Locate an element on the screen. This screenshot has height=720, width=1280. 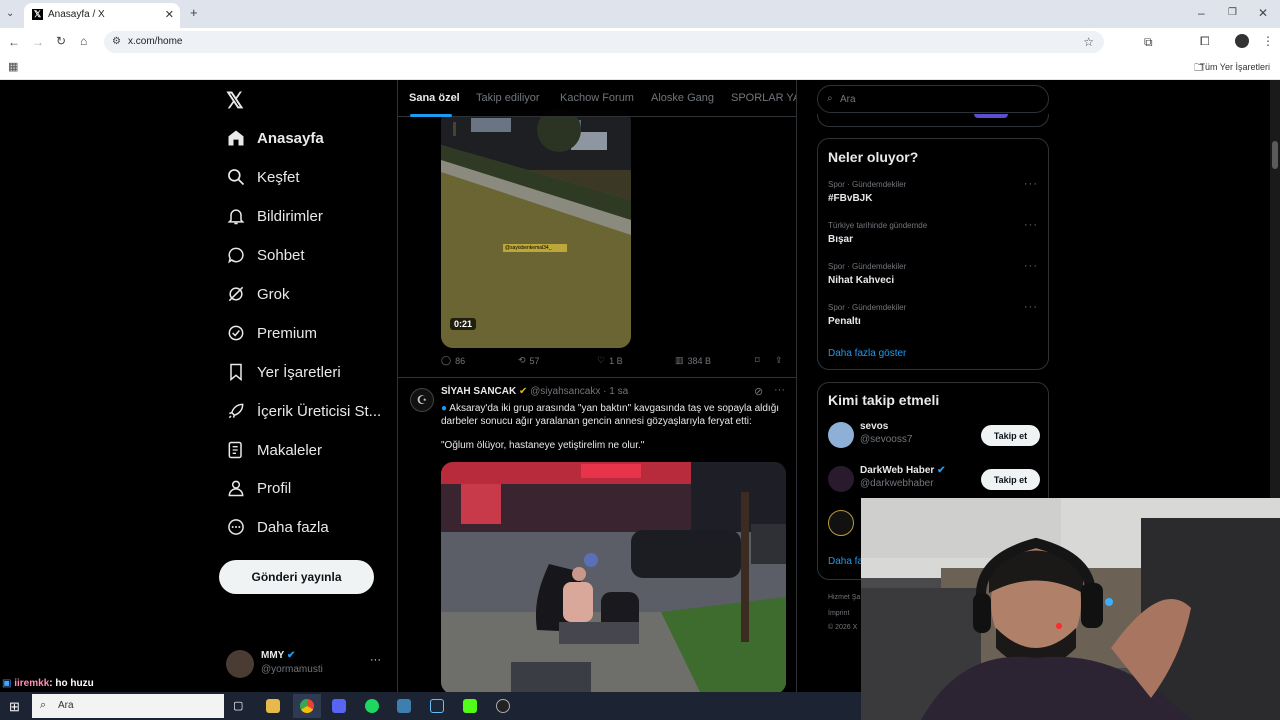
chat-badge-icon: ▣ is located at coordinates (7, 683).